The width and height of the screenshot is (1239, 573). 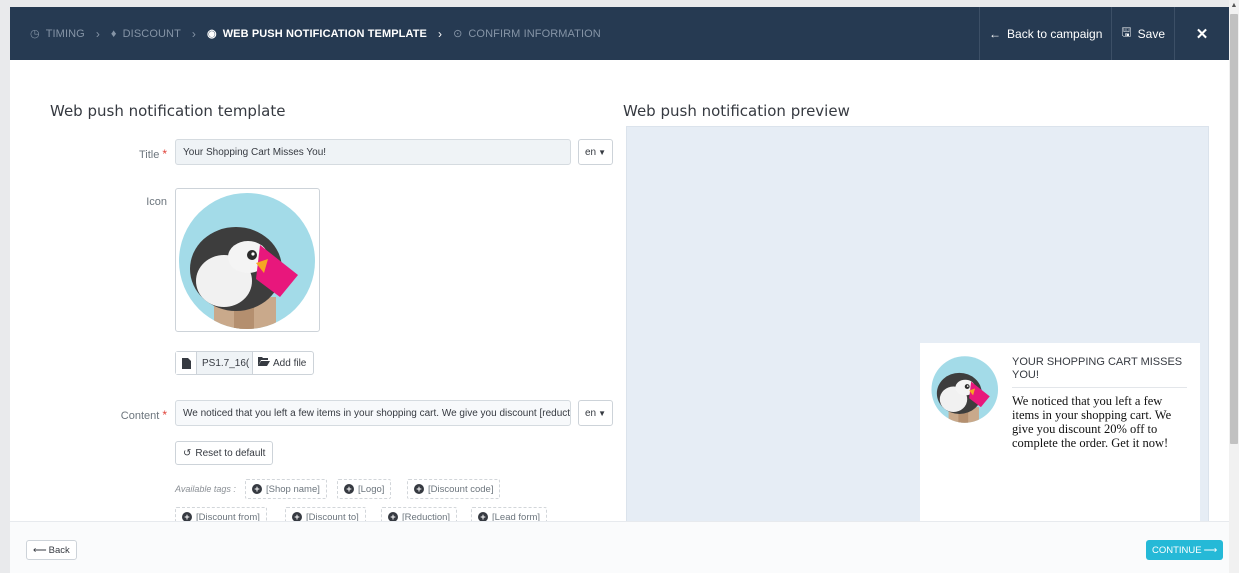 What do you see at coordinates (140, 416) in the screenshot?
I see `content-label-text: Content` at bounding box center [140, 416].